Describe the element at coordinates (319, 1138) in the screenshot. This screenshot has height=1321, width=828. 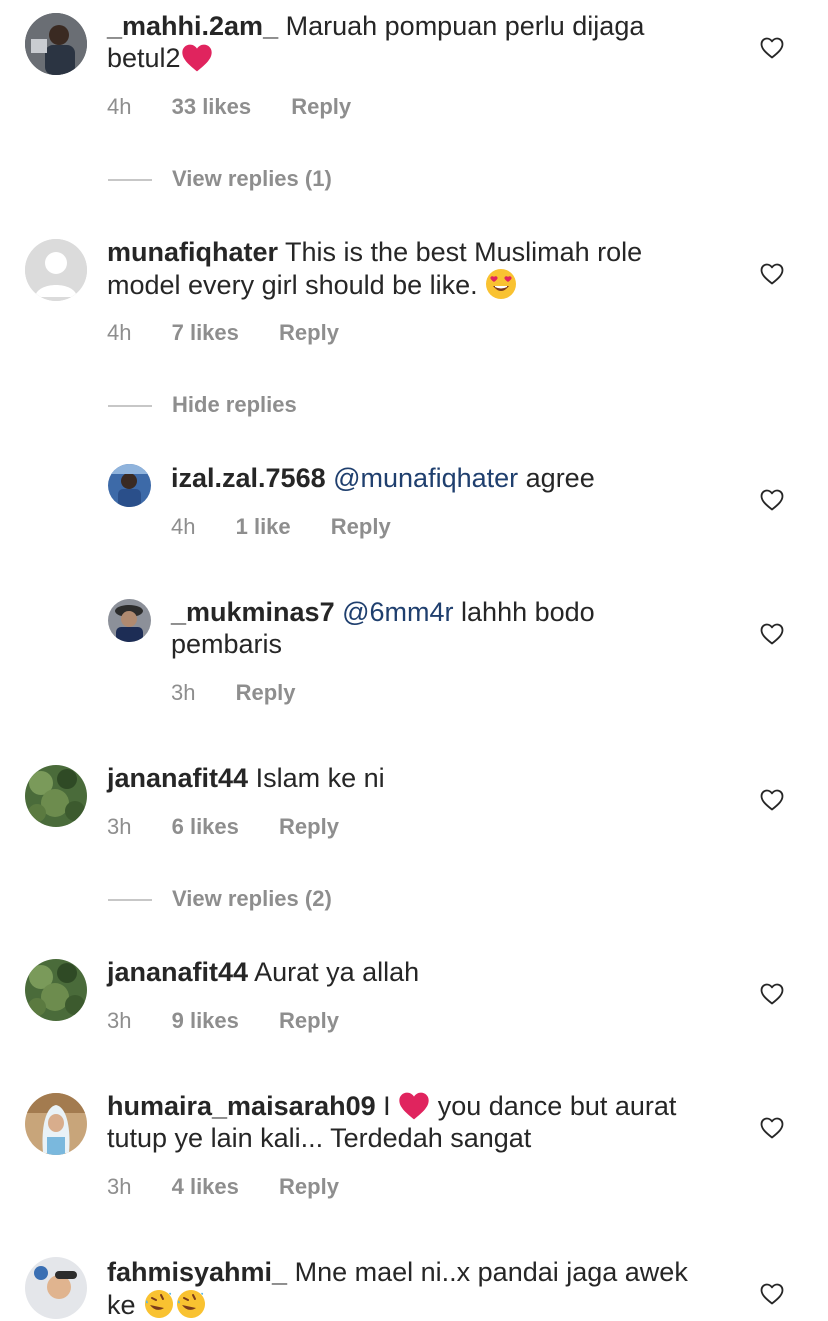
I see `comment-body-line2: tutup ye lain kali... Terdedah sangat` at that location.